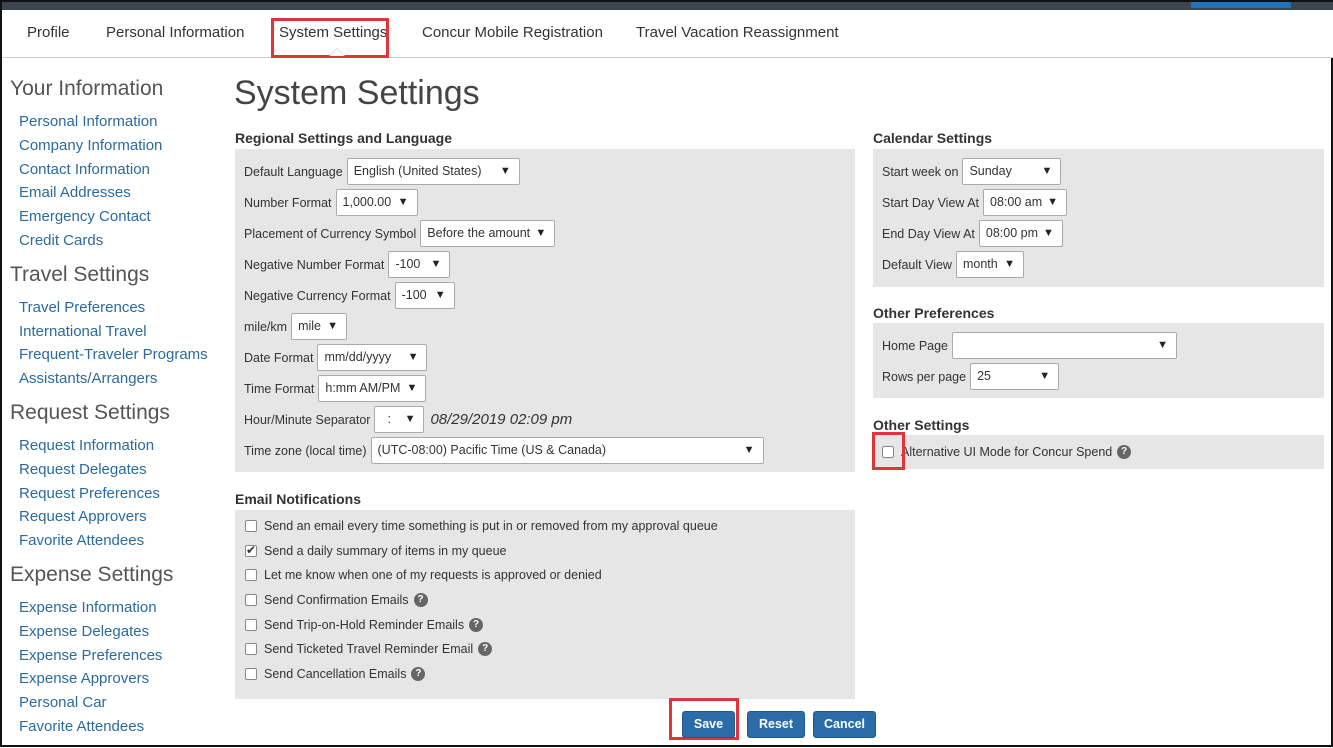 Image resolution: width=1333 pixels, height=748 pixels. Describe the element at coordinates (319, 326) in the screenshot. I see `mile-km-select: mile ▼` at that location.